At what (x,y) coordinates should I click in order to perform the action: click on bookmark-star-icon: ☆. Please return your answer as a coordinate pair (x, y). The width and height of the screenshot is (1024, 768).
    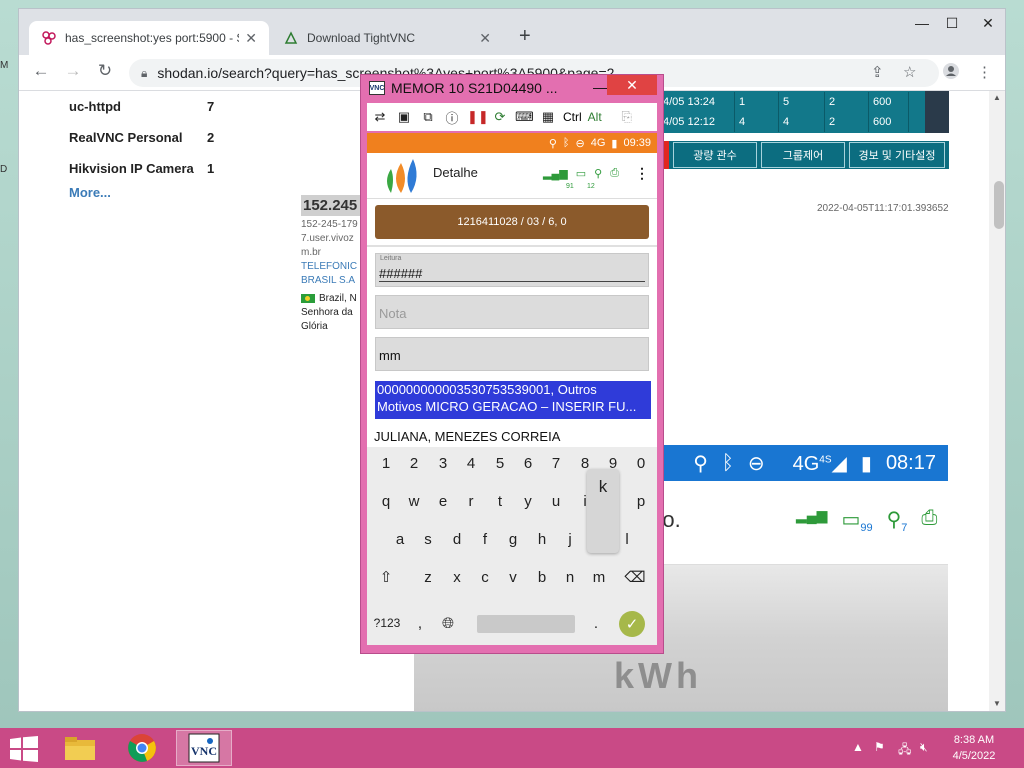
    Looking at the image, I should click on (909, 72).